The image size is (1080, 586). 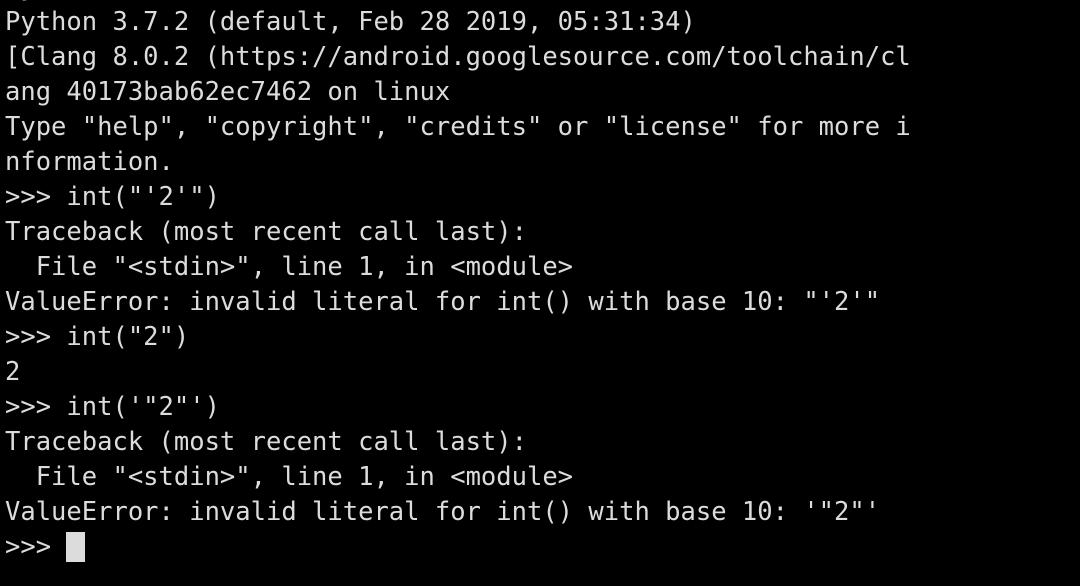 I want to click on terminal-line-traceback-header-2: Traceback (most recent call last):, so click(x=266, y=442).